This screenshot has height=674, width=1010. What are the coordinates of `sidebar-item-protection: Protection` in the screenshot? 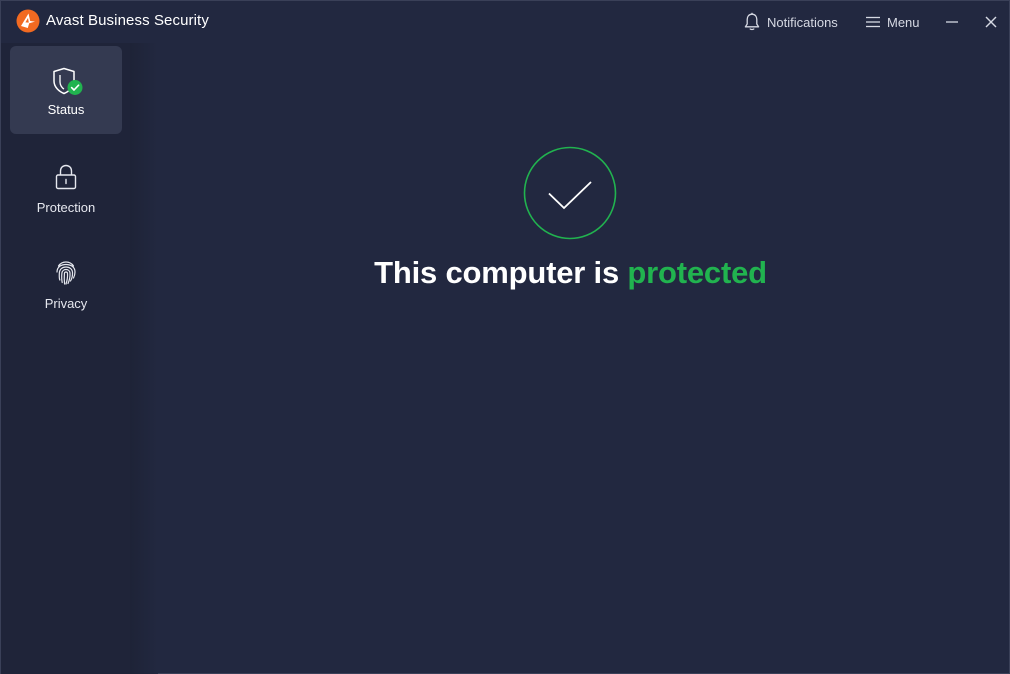 It's located at (66, 186).